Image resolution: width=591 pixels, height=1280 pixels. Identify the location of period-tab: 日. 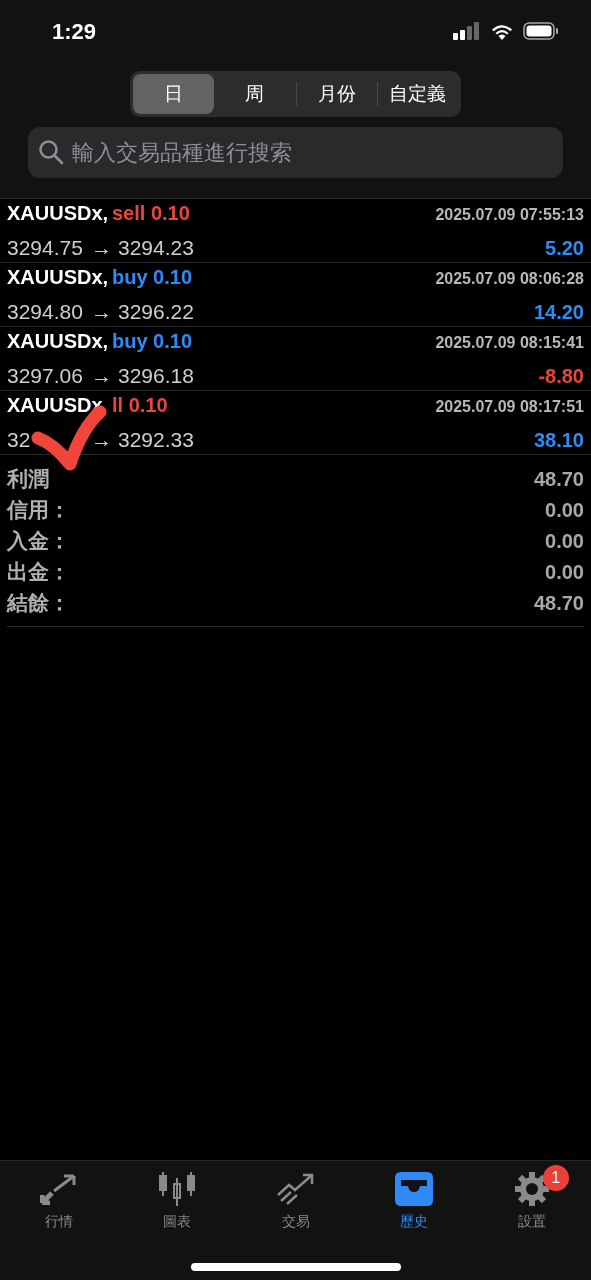
(174, 94).